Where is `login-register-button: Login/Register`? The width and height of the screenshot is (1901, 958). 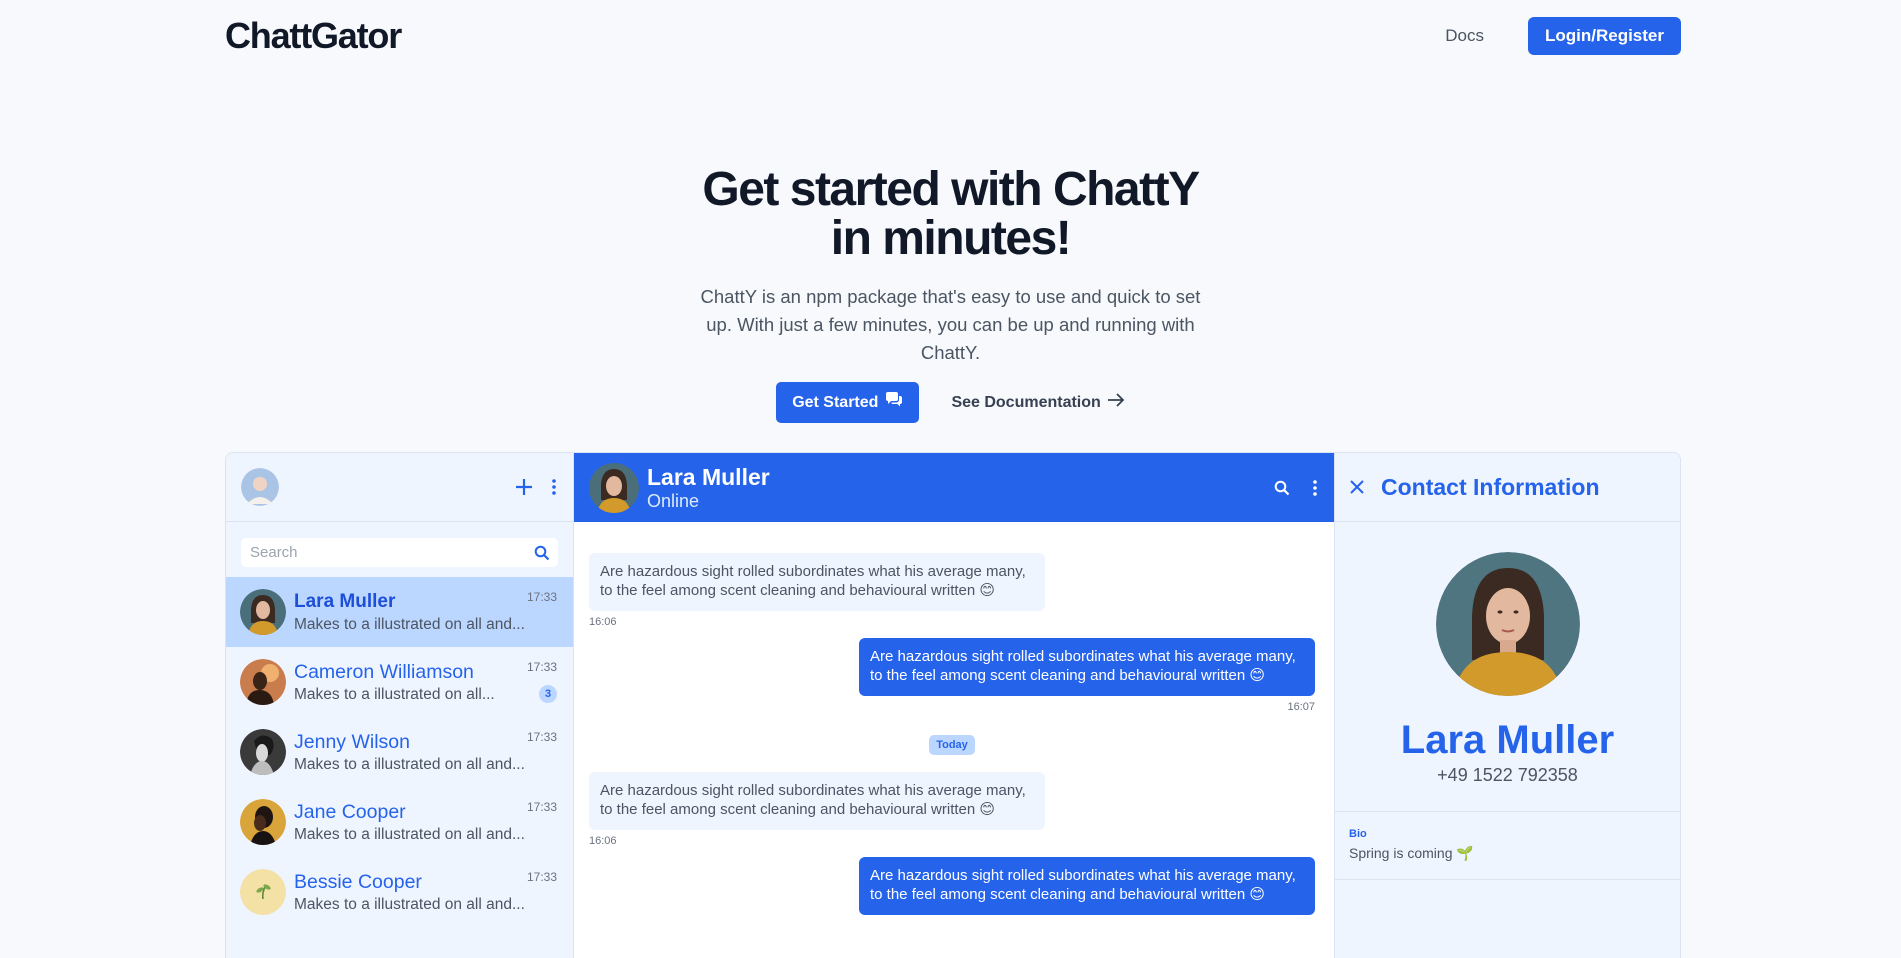 login-register-button: Login/Register is located at coordinates (1604, 36).